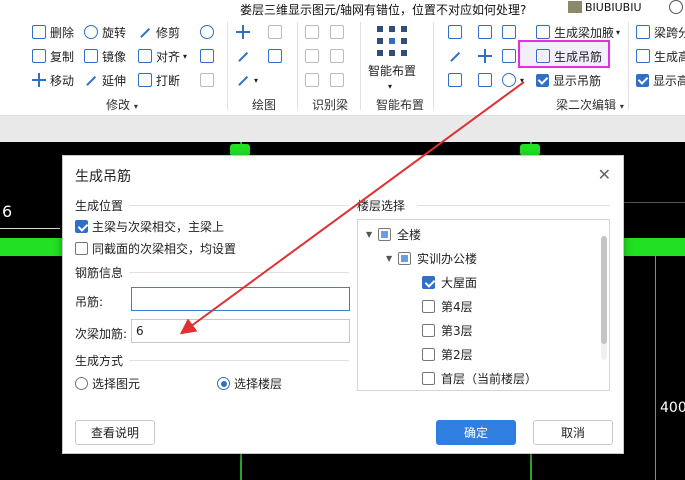  What do you see at coordinates (568, 80) in the screenshot?
I see `show-hanger-toggle: 显示吊筋` at bounding box center [568, 80].